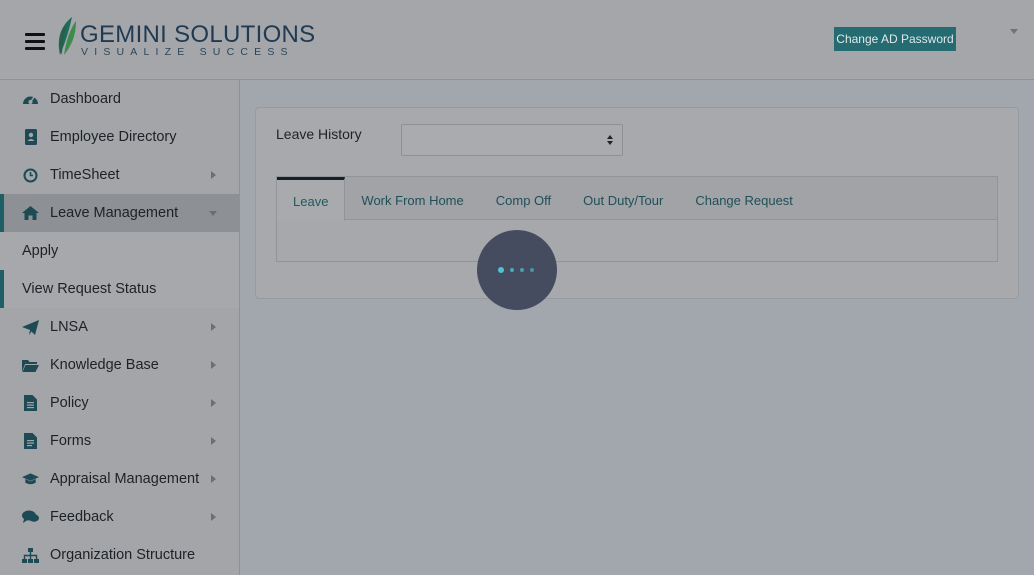  Describe the element at coordinates (523, 198) in the screenshot. I see `tab-comp-off: Comp Off` at that location.